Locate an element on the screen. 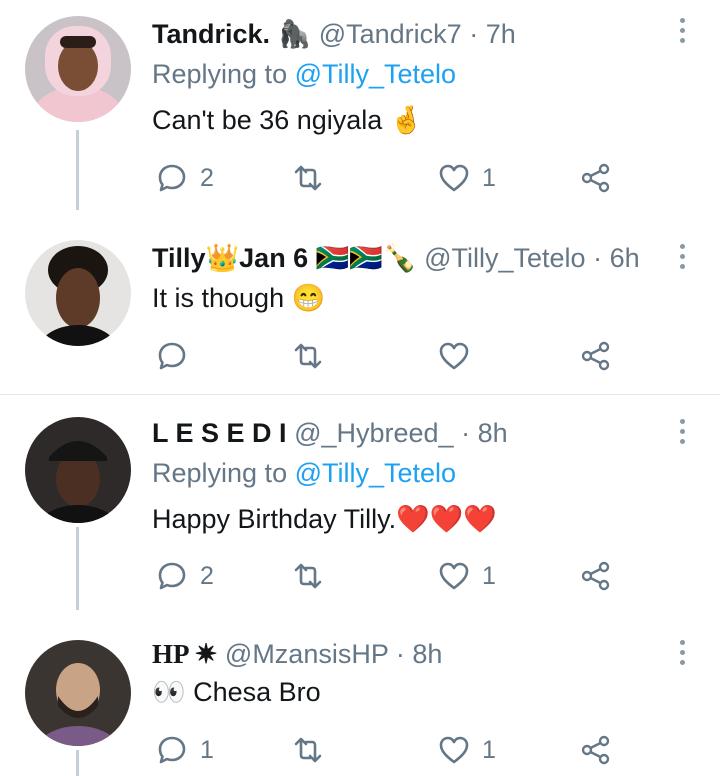 The height and width of the screenshot is (776, 720). display-name: L E S E D I is located at coordinates (219, 433).